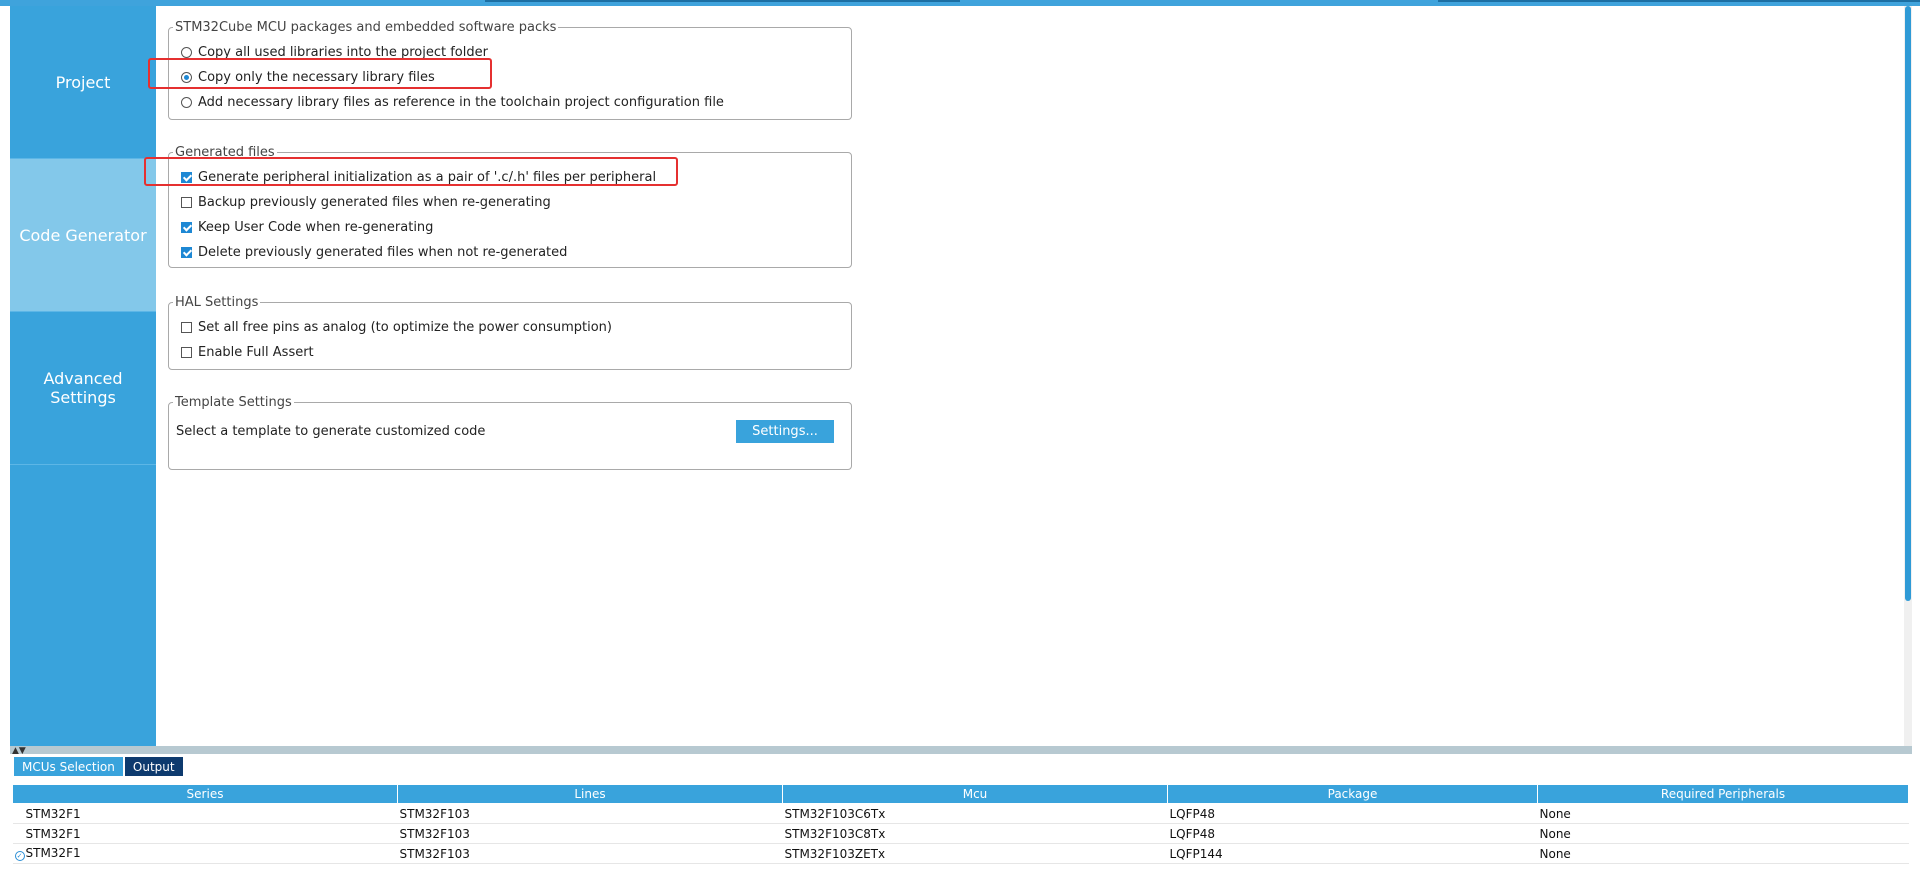  I want to click on cell-series-with-icon: ✓ STM32F1, so click(205, 853).